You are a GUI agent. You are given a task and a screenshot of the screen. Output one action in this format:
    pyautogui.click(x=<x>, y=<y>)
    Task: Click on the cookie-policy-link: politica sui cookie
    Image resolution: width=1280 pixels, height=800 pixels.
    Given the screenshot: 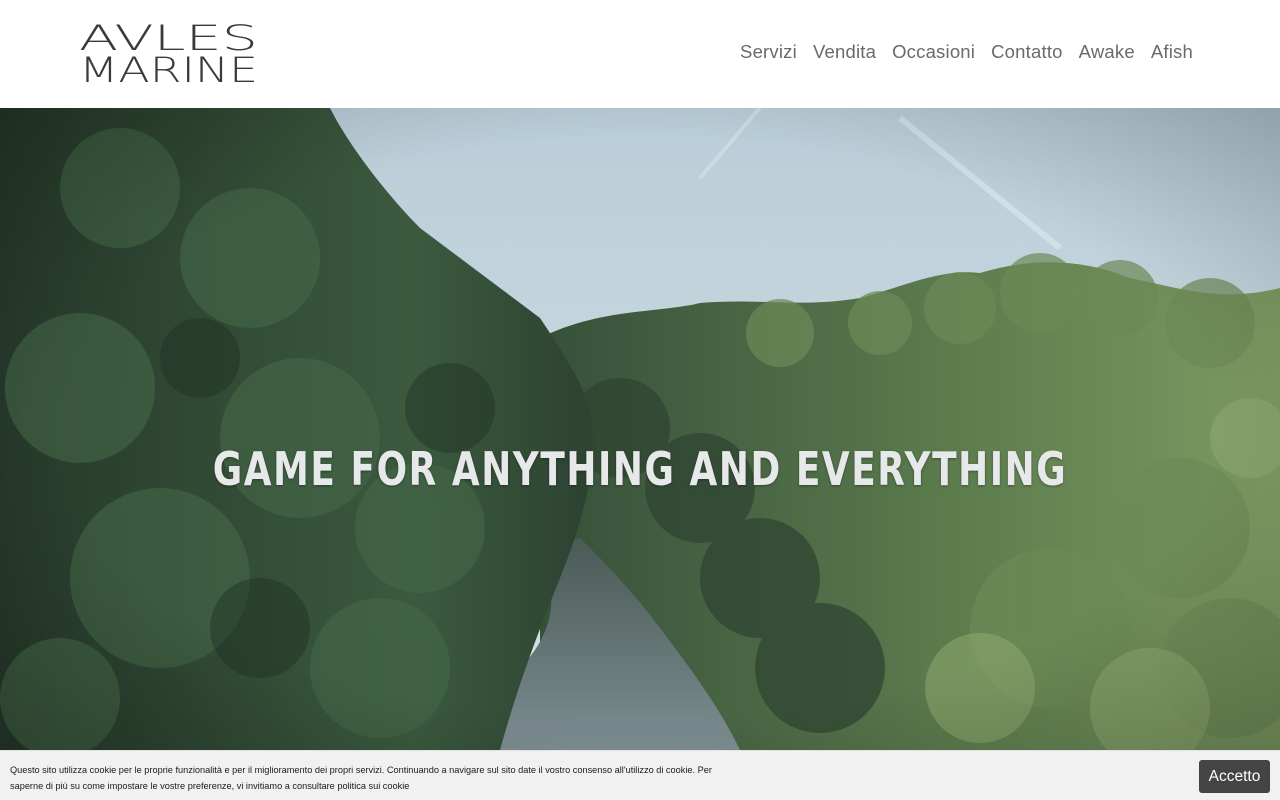 What is the action you would take?
    pyautogui.click(x=373, y=786)
    